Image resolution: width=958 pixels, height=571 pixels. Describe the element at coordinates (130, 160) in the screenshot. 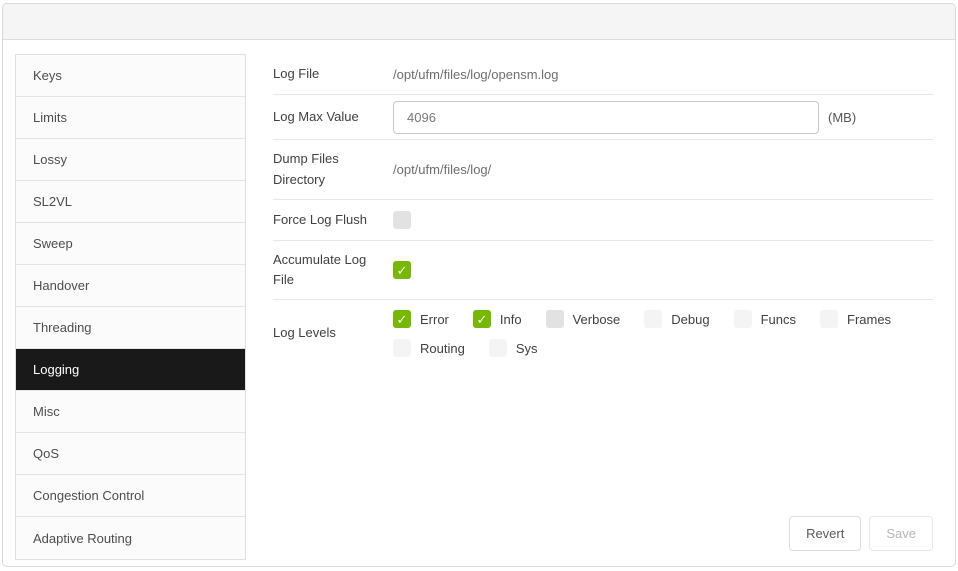

I see `sidebar-item-lossy: Lossy` at that location.